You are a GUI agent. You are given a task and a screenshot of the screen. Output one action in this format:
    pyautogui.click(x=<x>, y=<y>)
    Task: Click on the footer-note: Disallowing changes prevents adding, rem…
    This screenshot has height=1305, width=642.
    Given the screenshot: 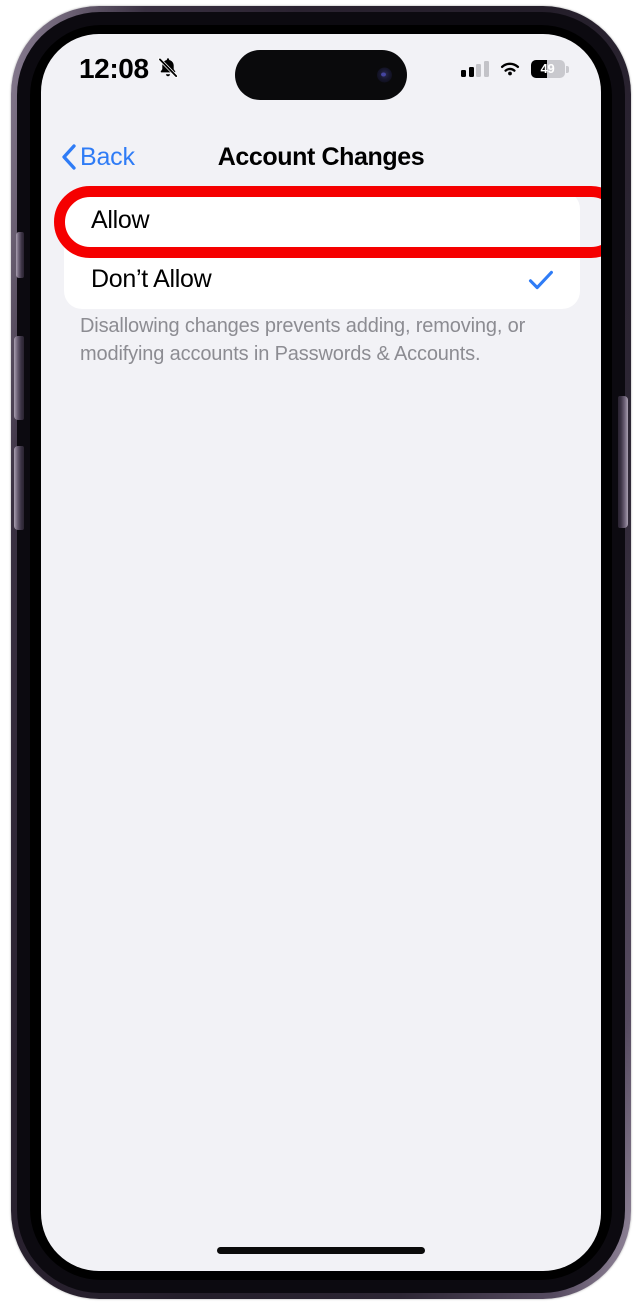 What is the action you would take?
    pyautogui.click(x=303, y=340)
    